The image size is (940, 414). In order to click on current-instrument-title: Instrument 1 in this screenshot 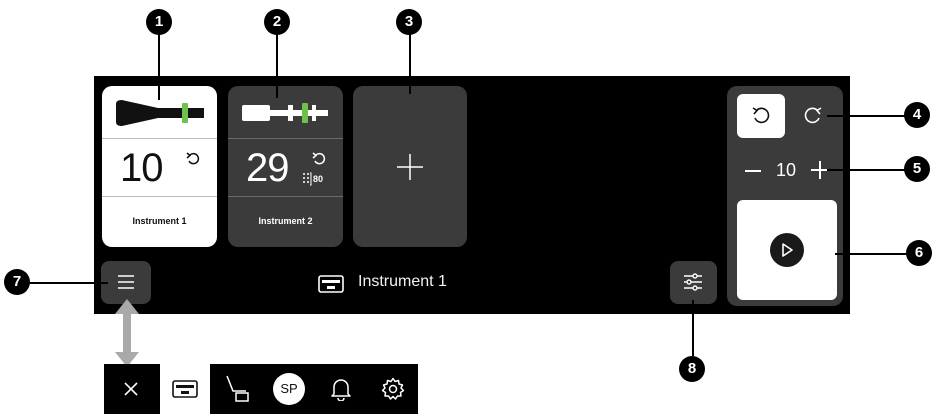, I will do `click(402, 281)`.